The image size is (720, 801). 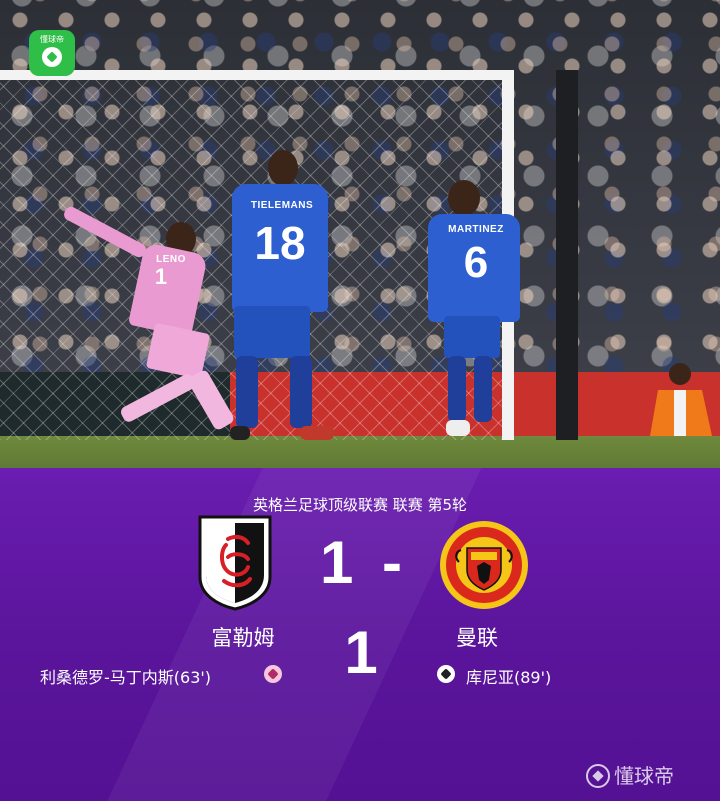 I want to click on app-logo-text: 懂球帝, so click(x=52, y=39).